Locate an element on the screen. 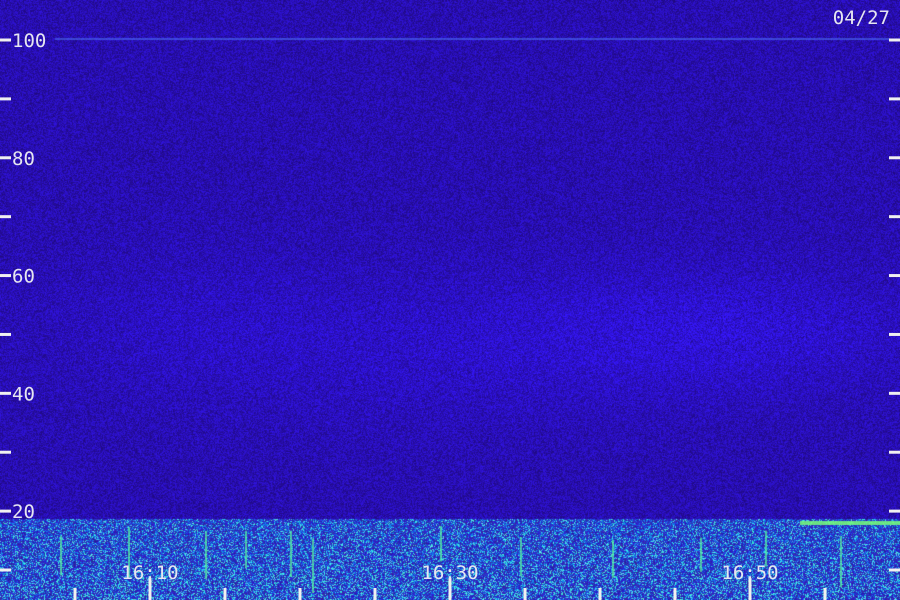  y-tick-label: 20 is located at coordinates (23, 512).